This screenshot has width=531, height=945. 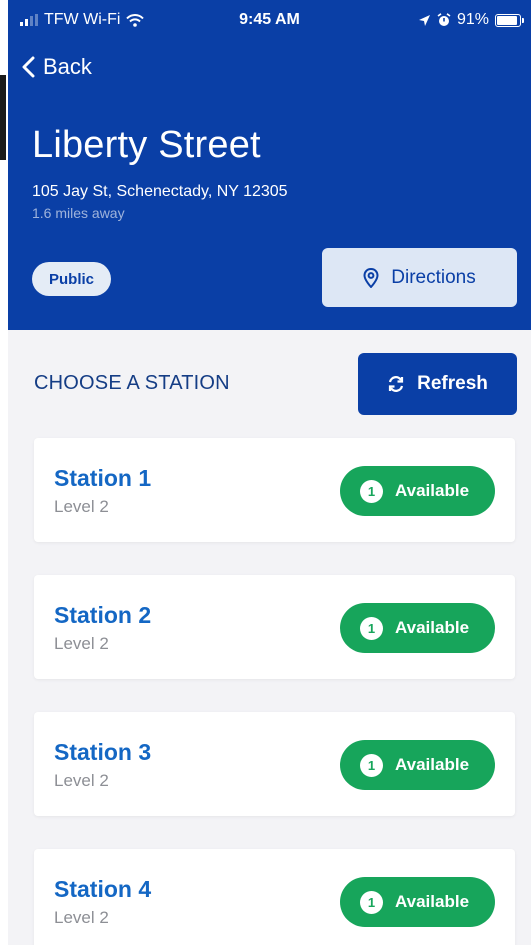 I want to click on map-pin-icon, so click(x=371, y=277).